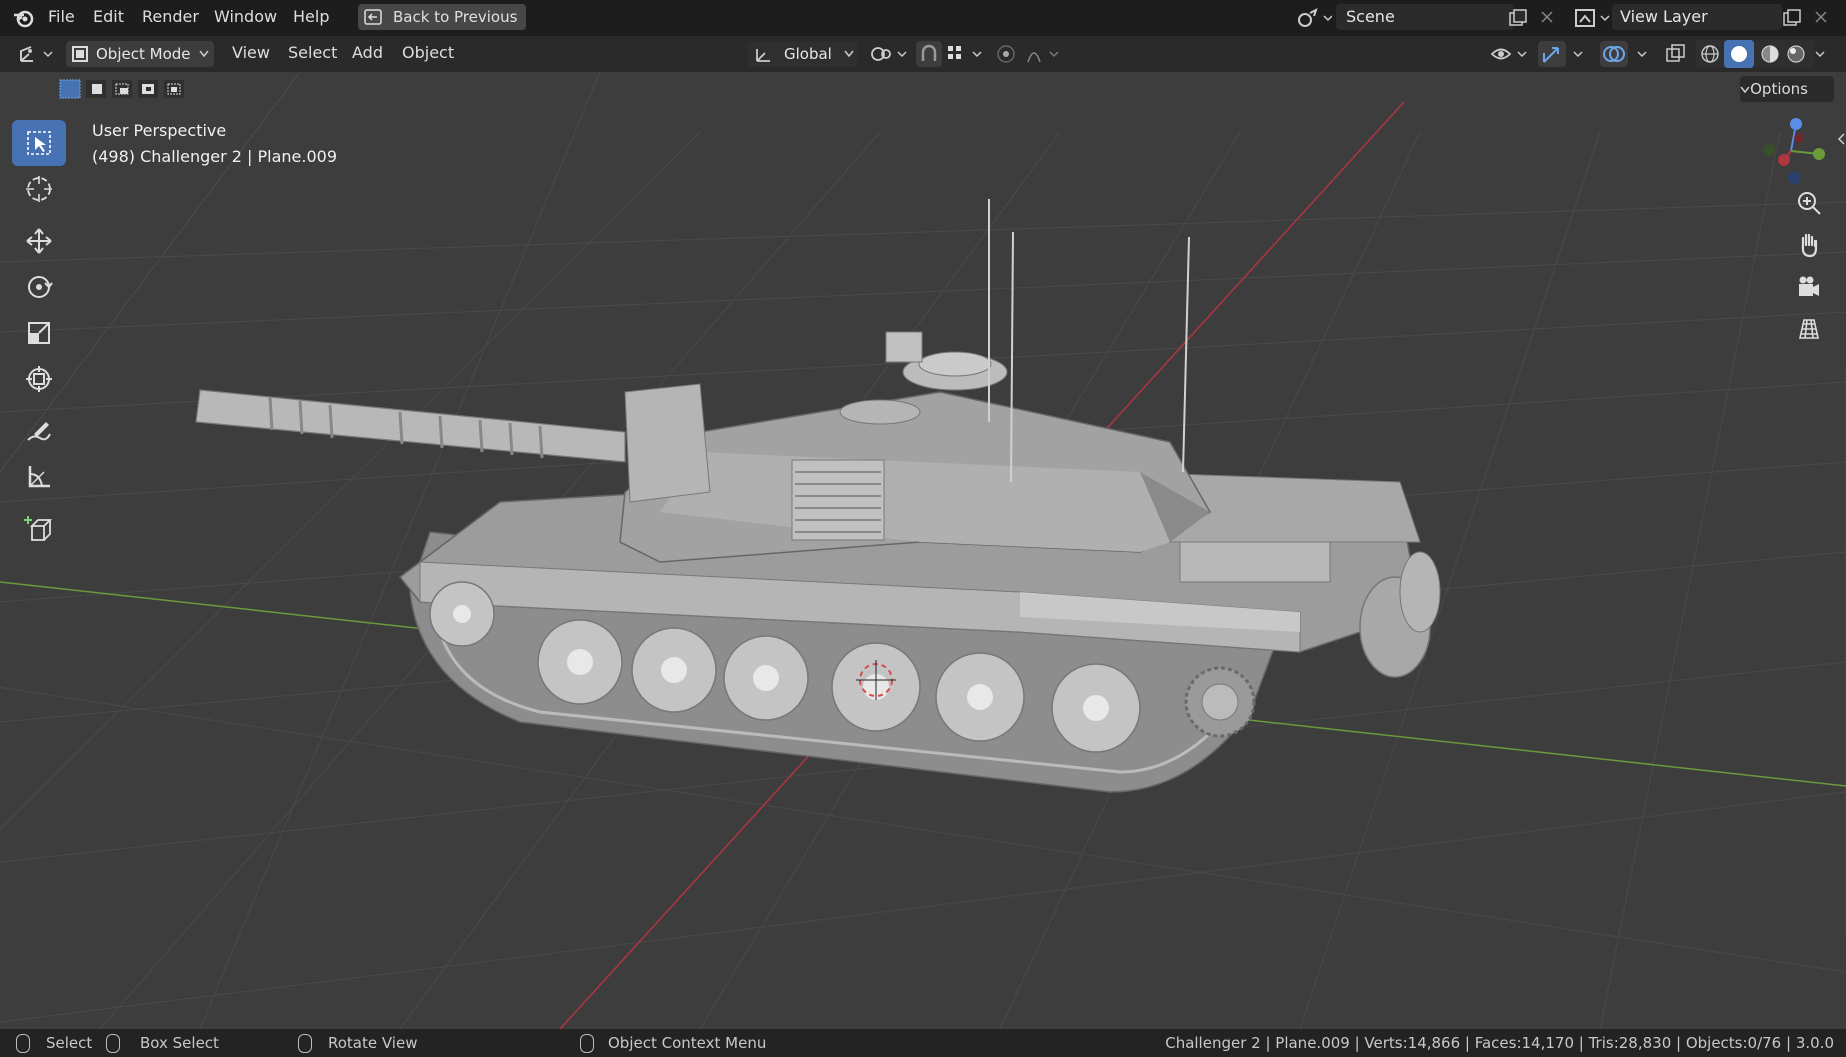 Image resolution: width=1846 pixels, height=1057 pixels. I want to click on wireframe-shading-icon, so click(1710, 56).